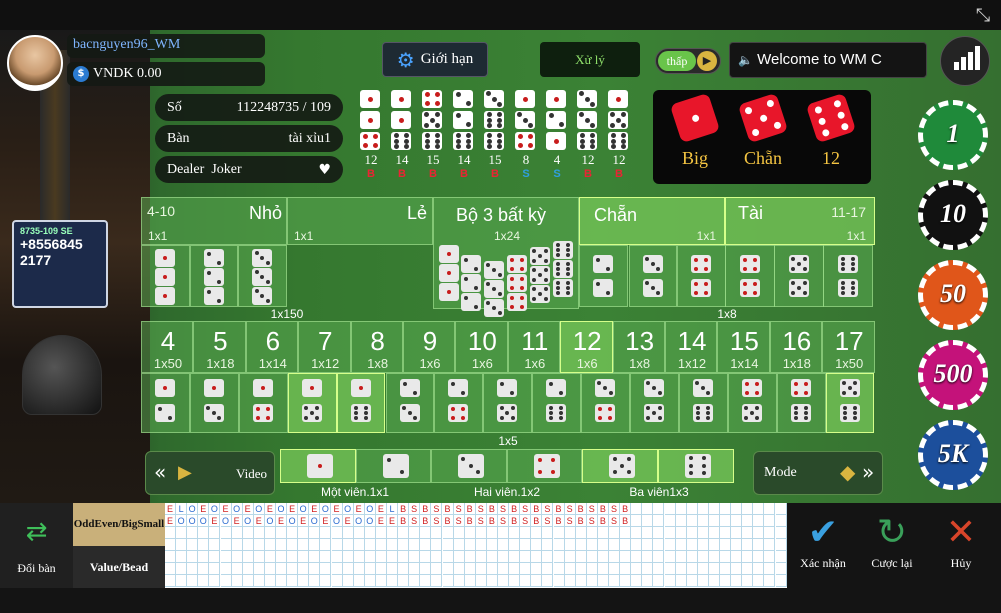 The width and height of the screenshot is (1001, 613). What do you see at coordinates (36, 545) in the screenshot?
I see `change-table-button: ⇄ Đổi bàn` at bounding box center [36, 545].